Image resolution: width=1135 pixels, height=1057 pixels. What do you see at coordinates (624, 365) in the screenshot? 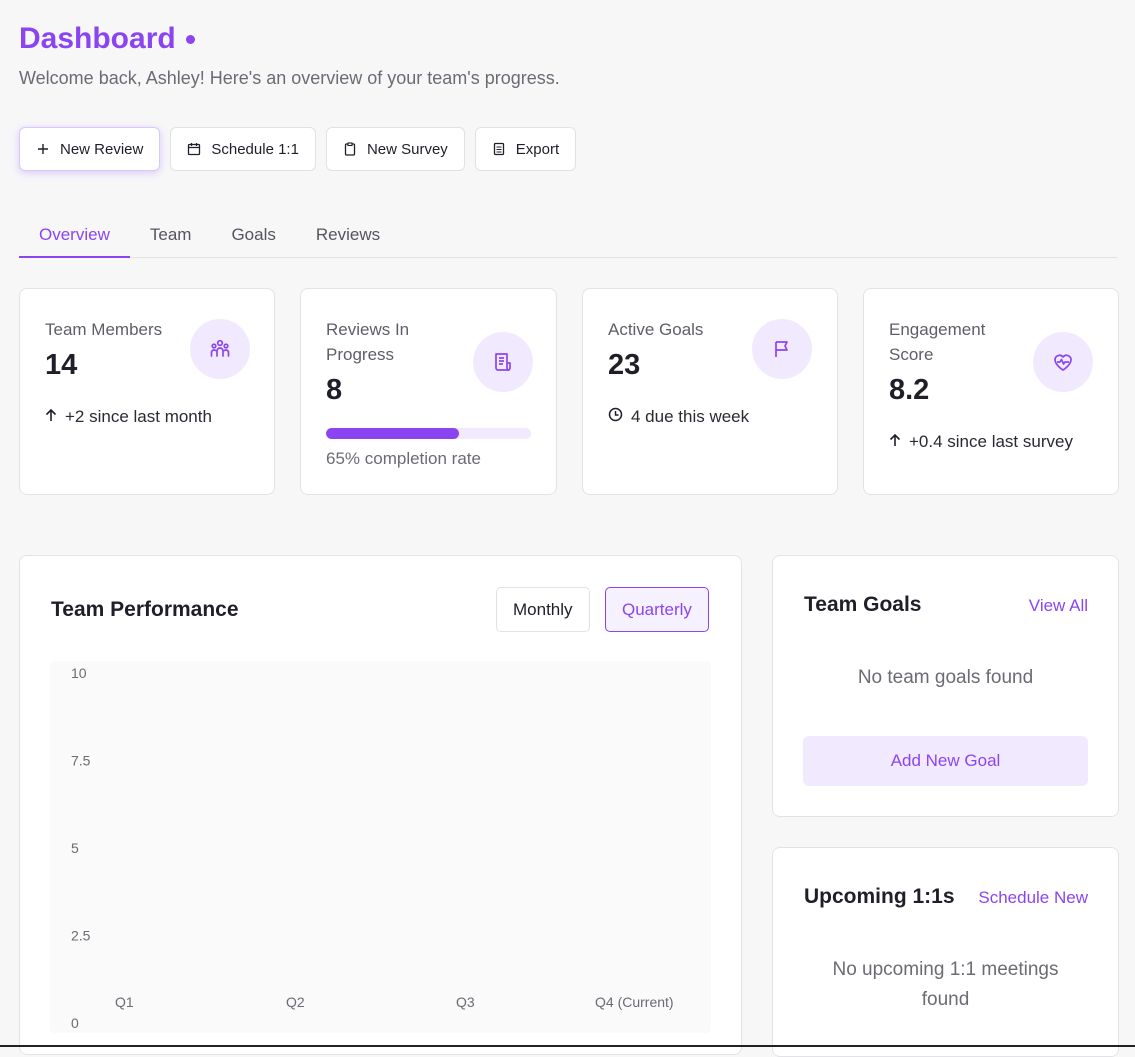
I see `active-goals-value: 23` at bounding box center [624, 365].